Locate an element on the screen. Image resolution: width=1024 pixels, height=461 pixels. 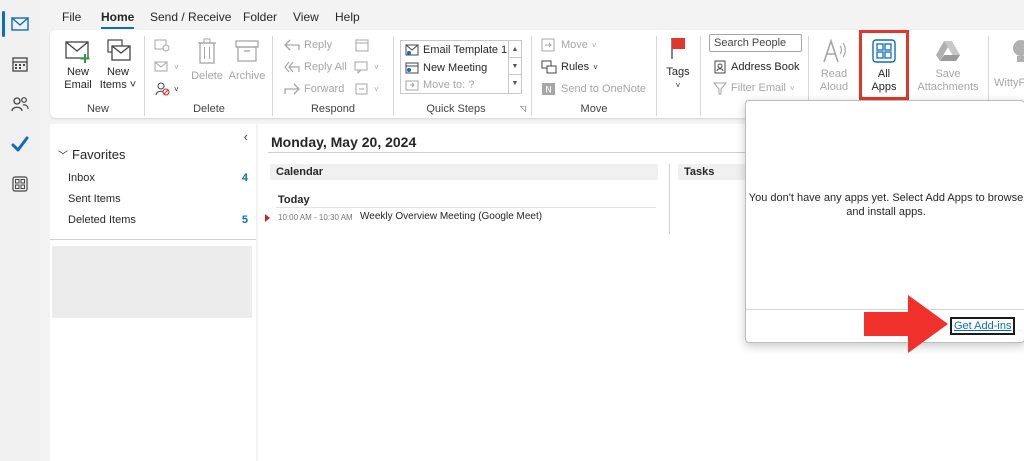
active-indicator is located at coordinates (3, 24).